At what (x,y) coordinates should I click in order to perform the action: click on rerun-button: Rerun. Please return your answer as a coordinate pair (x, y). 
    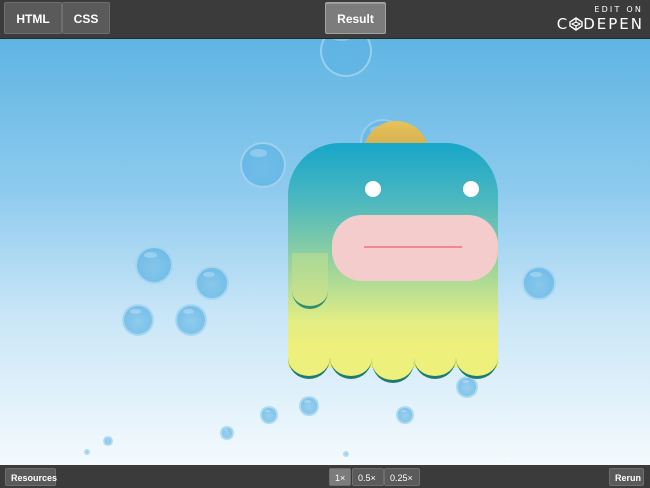
    Looking at the image, I should click on (626, 477).